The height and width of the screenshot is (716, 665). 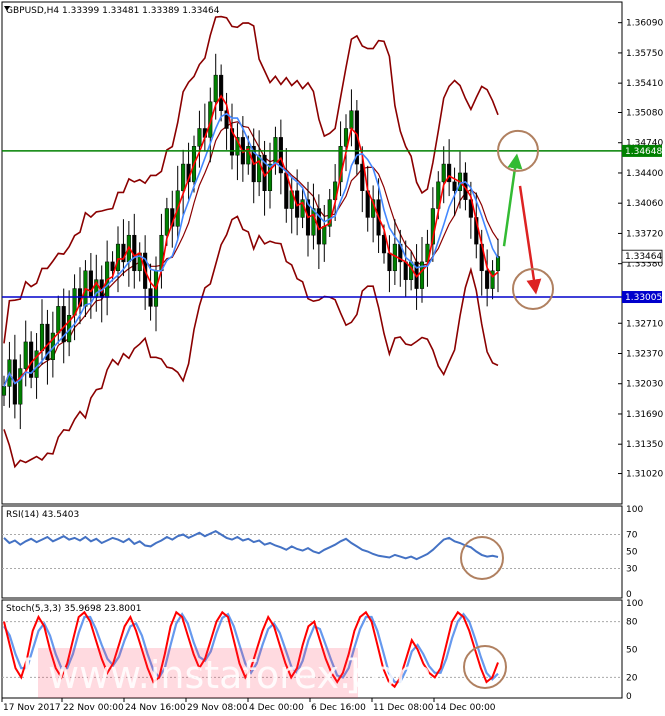 What do you see at coordinates (32, 708) in the screenshot?
I see `x-tick-label: 17 Nov 2017` at bounding box center [32, 708].